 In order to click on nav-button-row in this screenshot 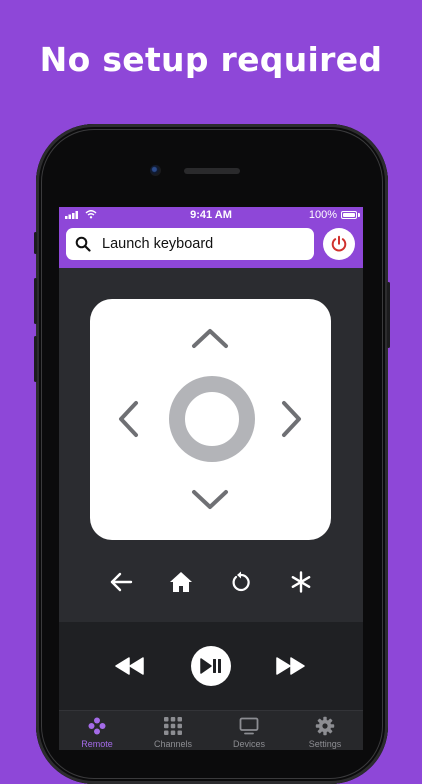, I will do `click(211, 582)`.